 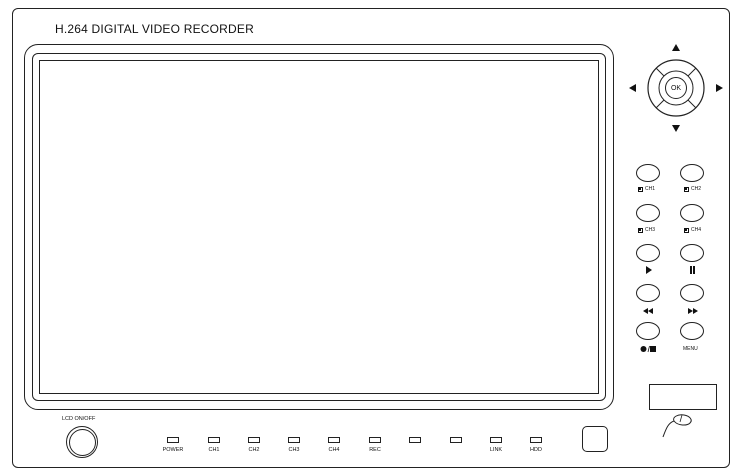 What do you see at coordinates (154, 29) in the screenshot?
I see `device-title: H.264 DIGITAL VIDEO RECORDER` at bounding box center [154, 29].